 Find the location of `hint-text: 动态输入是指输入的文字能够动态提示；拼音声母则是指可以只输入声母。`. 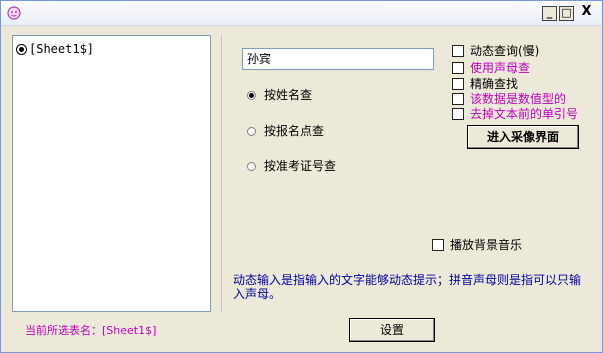

hint-text: 动态输入是指输入的文字能够动态提示；拼音声母则是指可以只输入声母。 is located at coordinates (407, 287).